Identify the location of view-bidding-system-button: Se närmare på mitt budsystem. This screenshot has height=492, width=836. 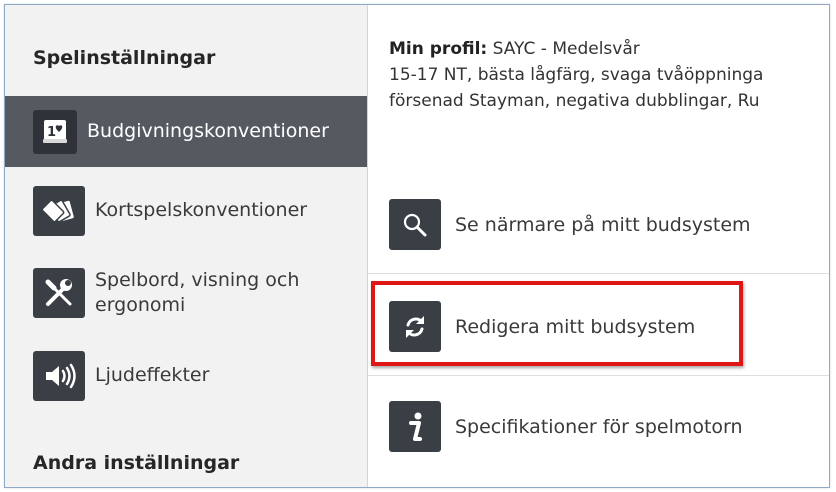
(570, 224).